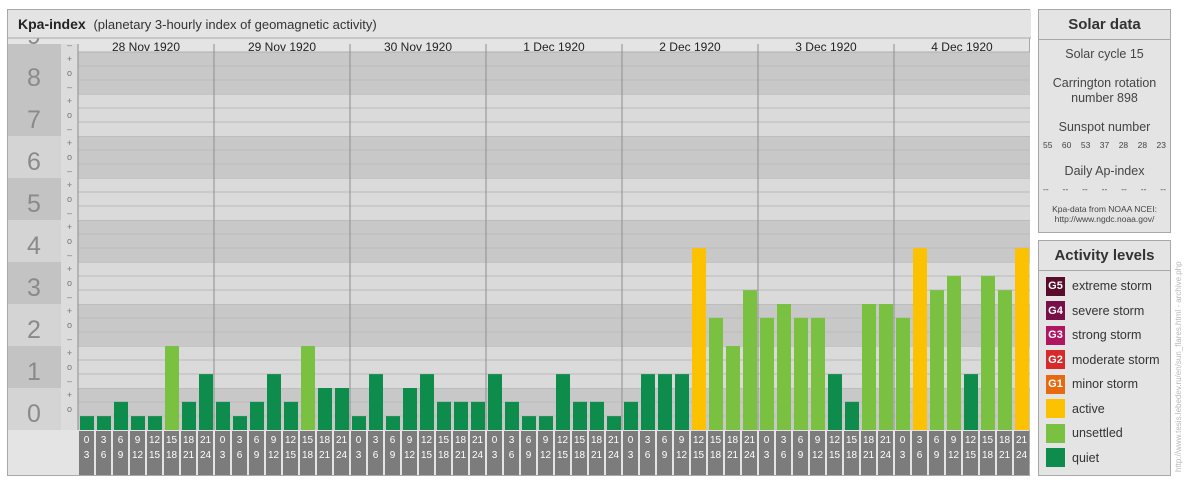 This screenshot has width=1184, height=480. What do you see at coordinates (1107, 335) in the screenshot?
I see `legend-label: strong storm` at bounding box center [1107, 335].